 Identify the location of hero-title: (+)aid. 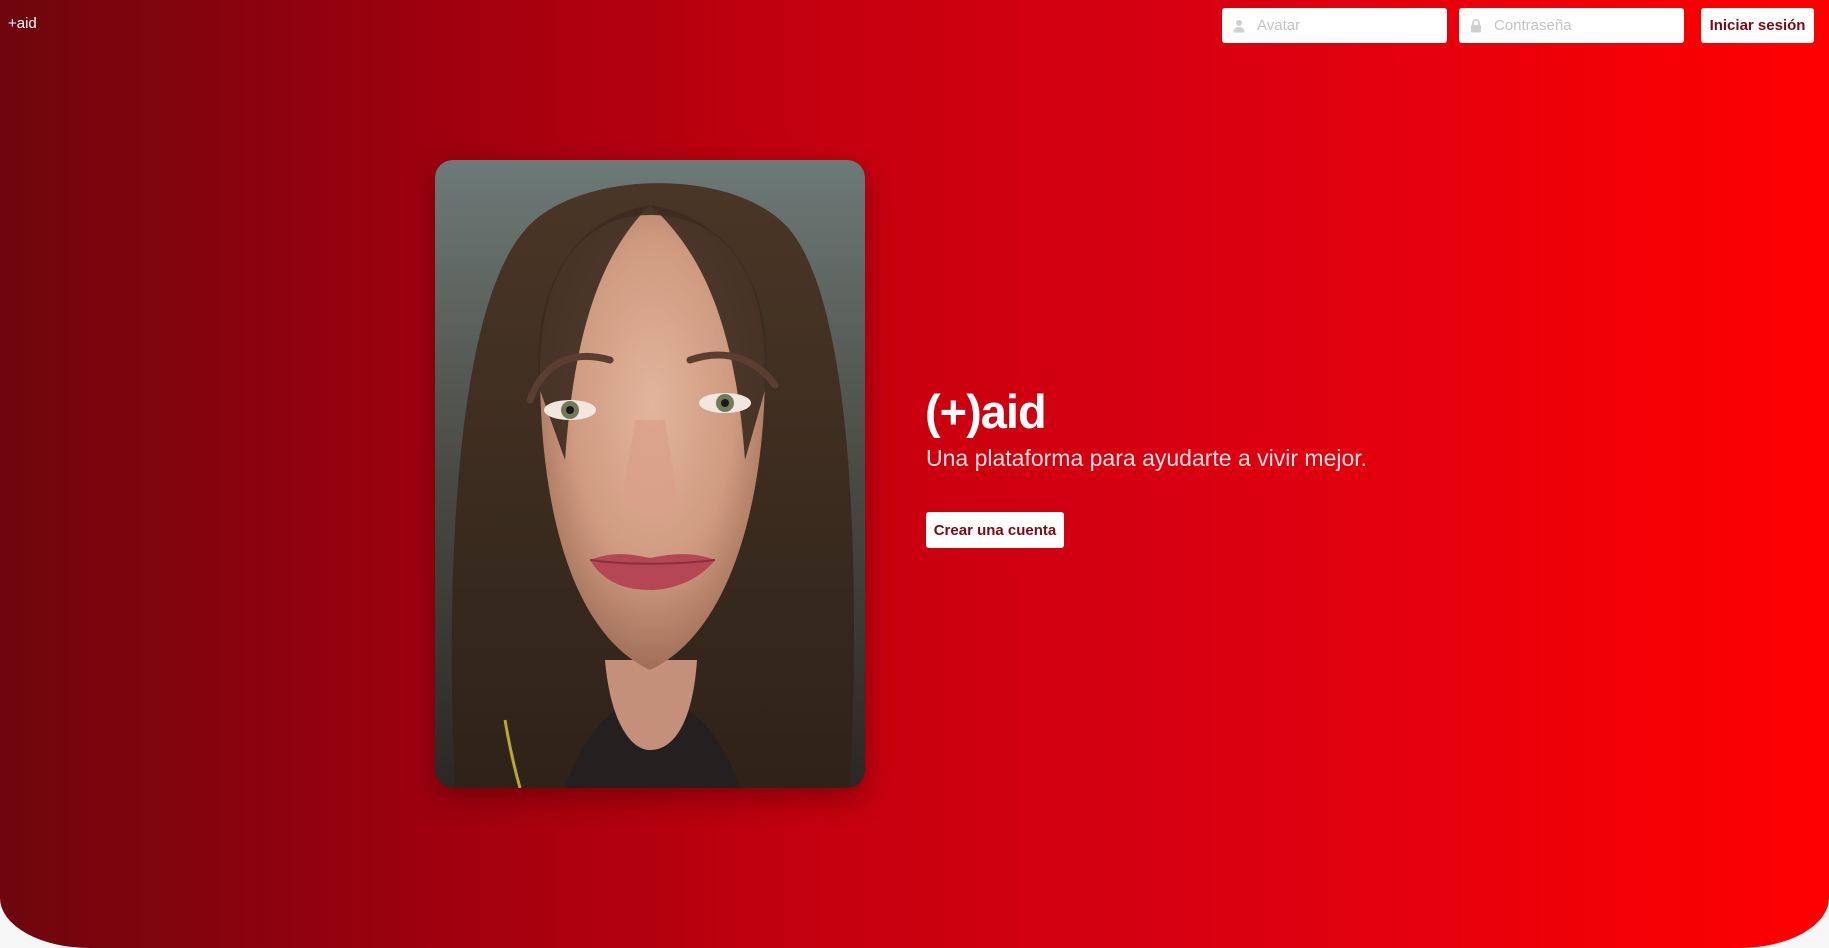
(986, 411).